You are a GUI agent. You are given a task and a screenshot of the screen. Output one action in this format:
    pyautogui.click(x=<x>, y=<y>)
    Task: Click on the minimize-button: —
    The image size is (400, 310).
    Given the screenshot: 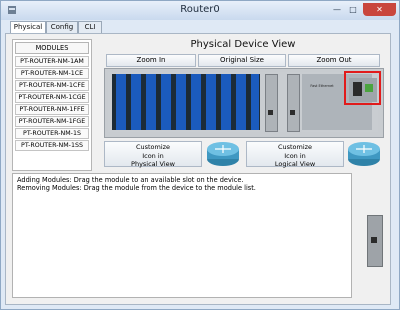 What is the action you would take?
    pyautogui.click(x=337, y=9)
    